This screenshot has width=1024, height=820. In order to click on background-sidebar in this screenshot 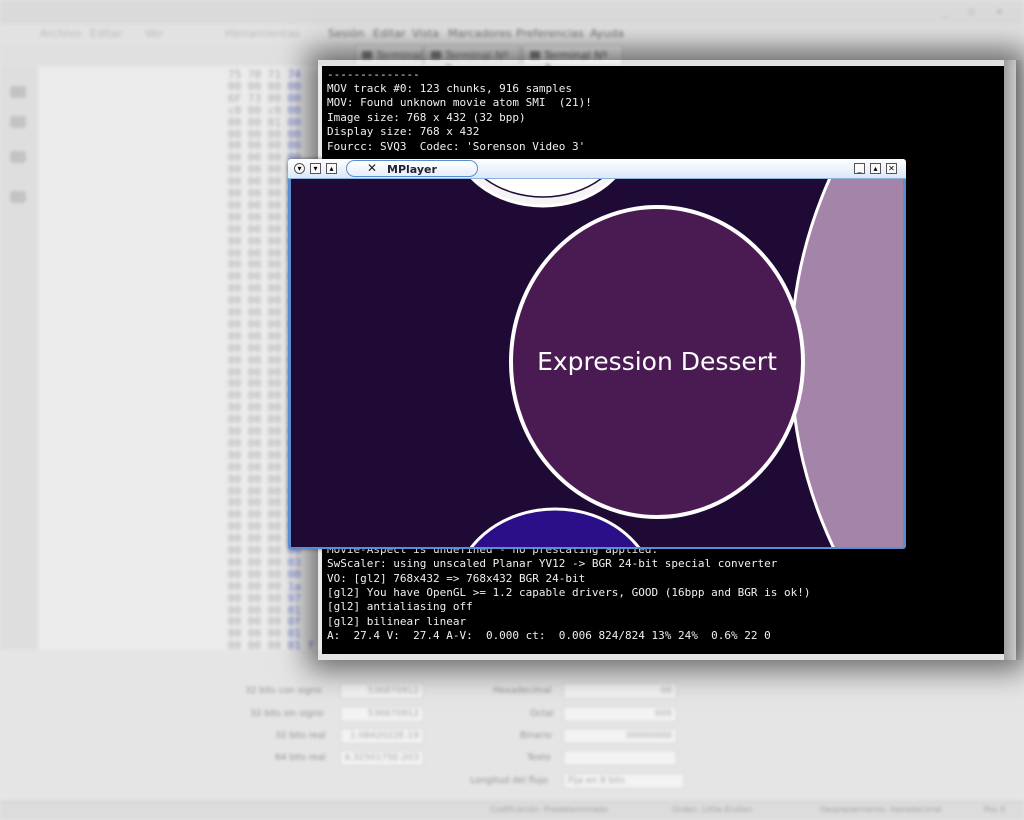, I will do `click(19, 366)`.